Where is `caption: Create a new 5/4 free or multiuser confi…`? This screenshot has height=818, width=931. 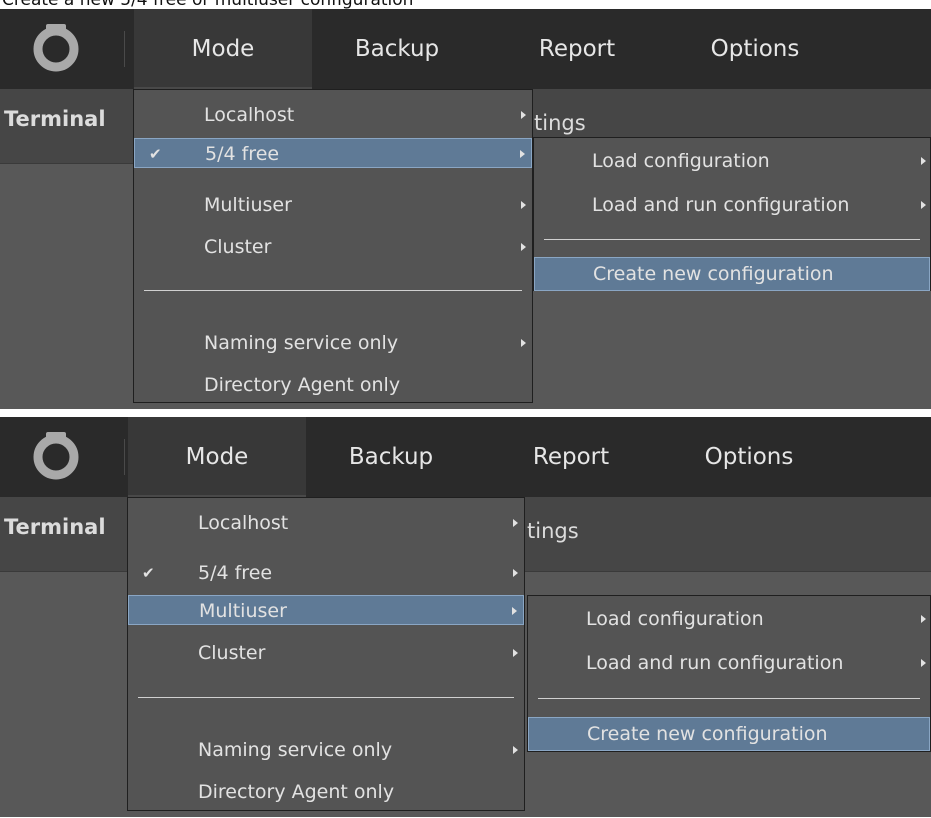 caption: Create a new 5/4 free or multiuser confi… is located at coordinates (208, 5).